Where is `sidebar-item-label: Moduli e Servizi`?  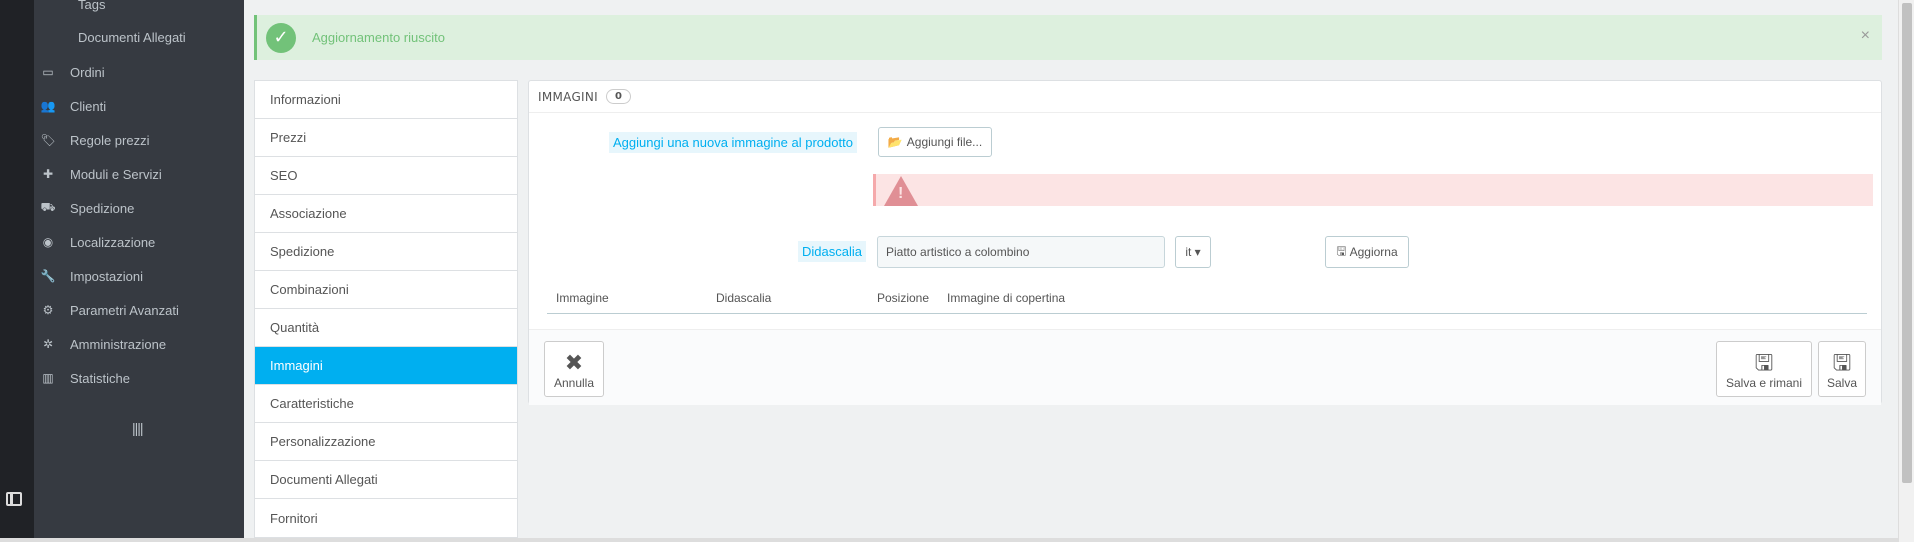
sidebar-item-label: Moduli e Servizi is located at coordinates (116, 174).